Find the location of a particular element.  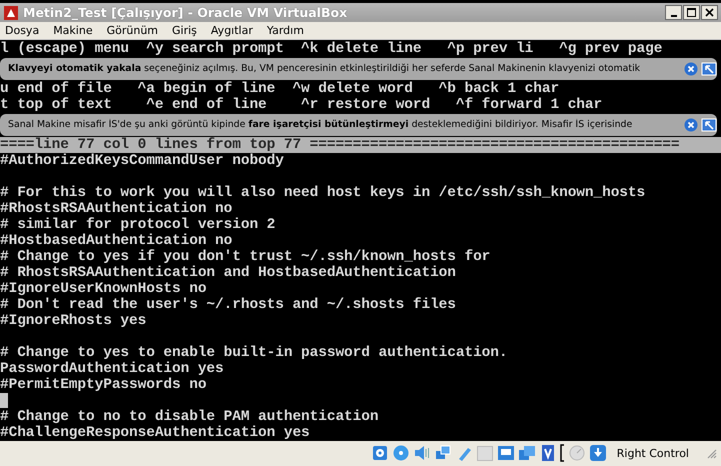

optical-disc-icon is located at coordinates (401, 453).